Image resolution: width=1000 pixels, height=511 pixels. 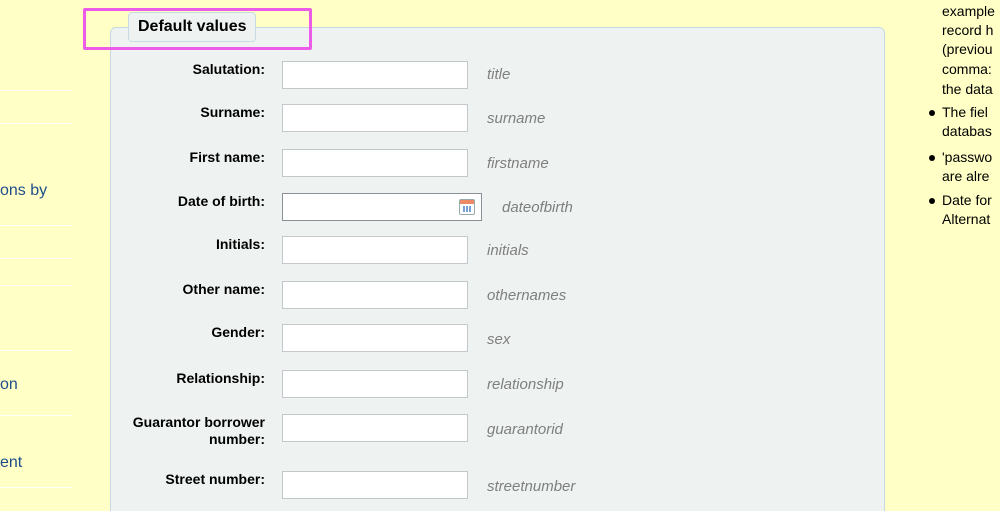 What do you see at coordinates (531, 486) in the screenshot?
I see `streetnumber-hint: streetnumber` at bounding box center [531, 486].